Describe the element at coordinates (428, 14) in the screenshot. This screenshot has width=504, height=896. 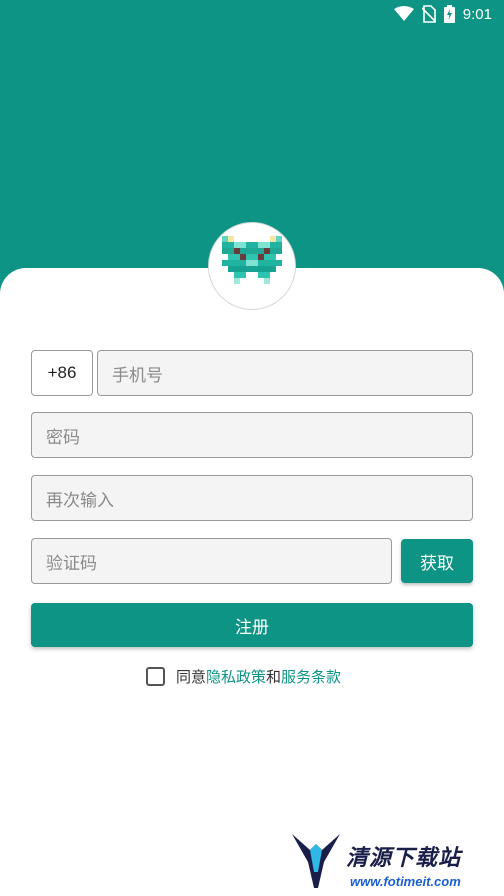
I see `no-sim-icon` at that location.